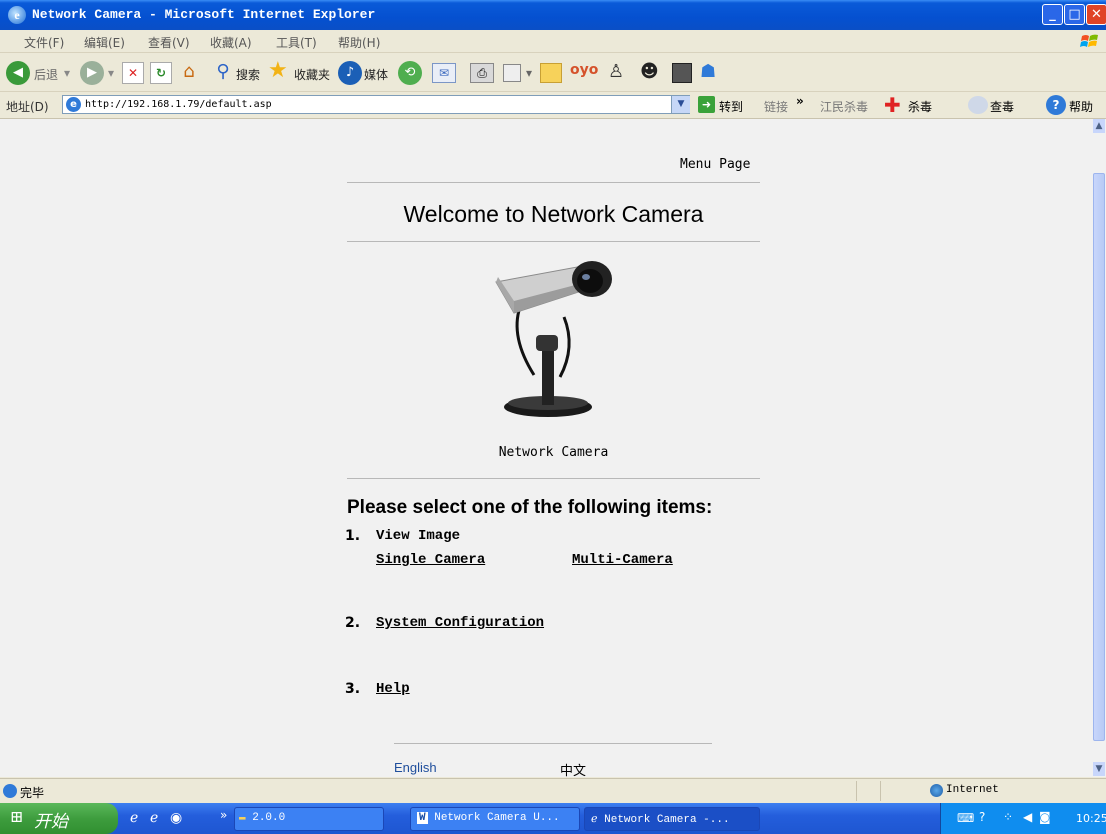 This screenshot has height=834, width=1106. I want to click on ie-task-icon: ℯ, so click(594, 820).